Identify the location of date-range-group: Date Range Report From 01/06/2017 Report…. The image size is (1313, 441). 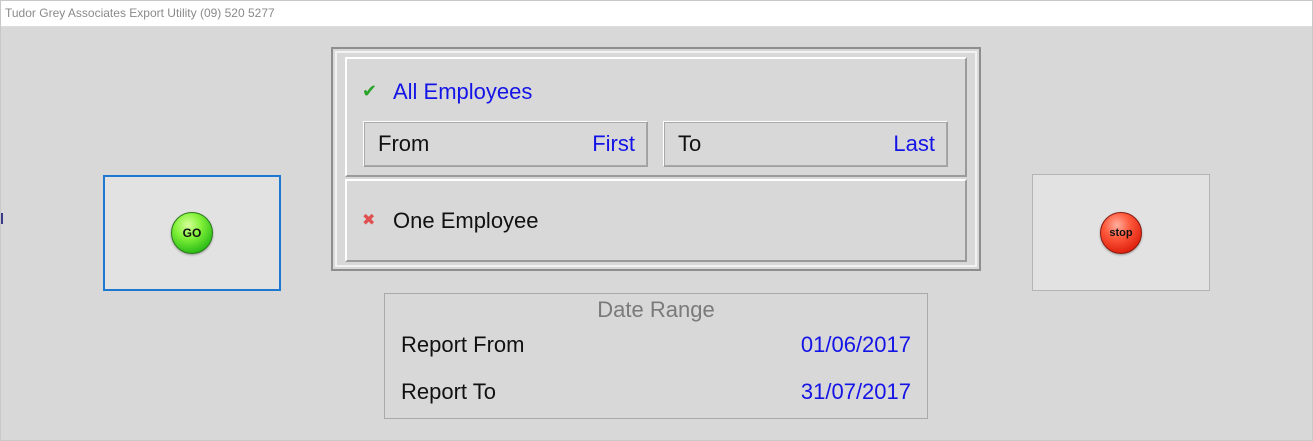
(656, 356).